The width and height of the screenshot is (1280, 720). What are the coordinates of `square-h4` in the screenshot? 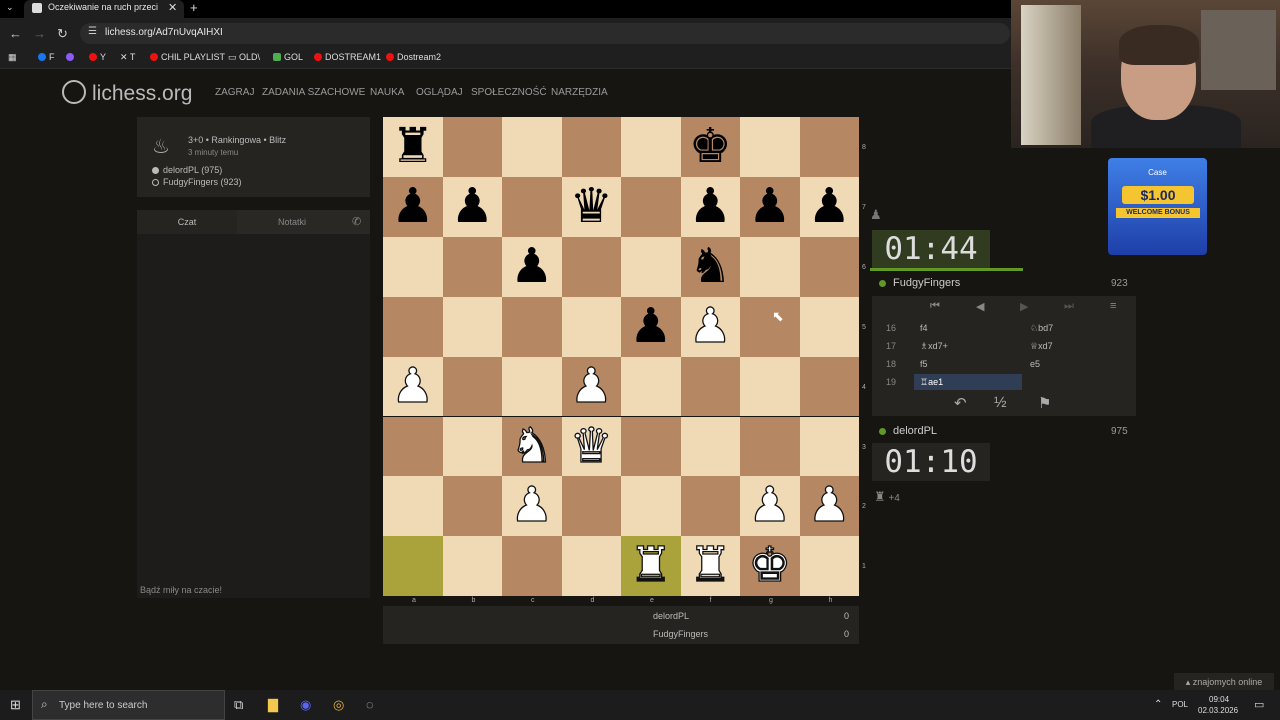 It's located at (829, 386).